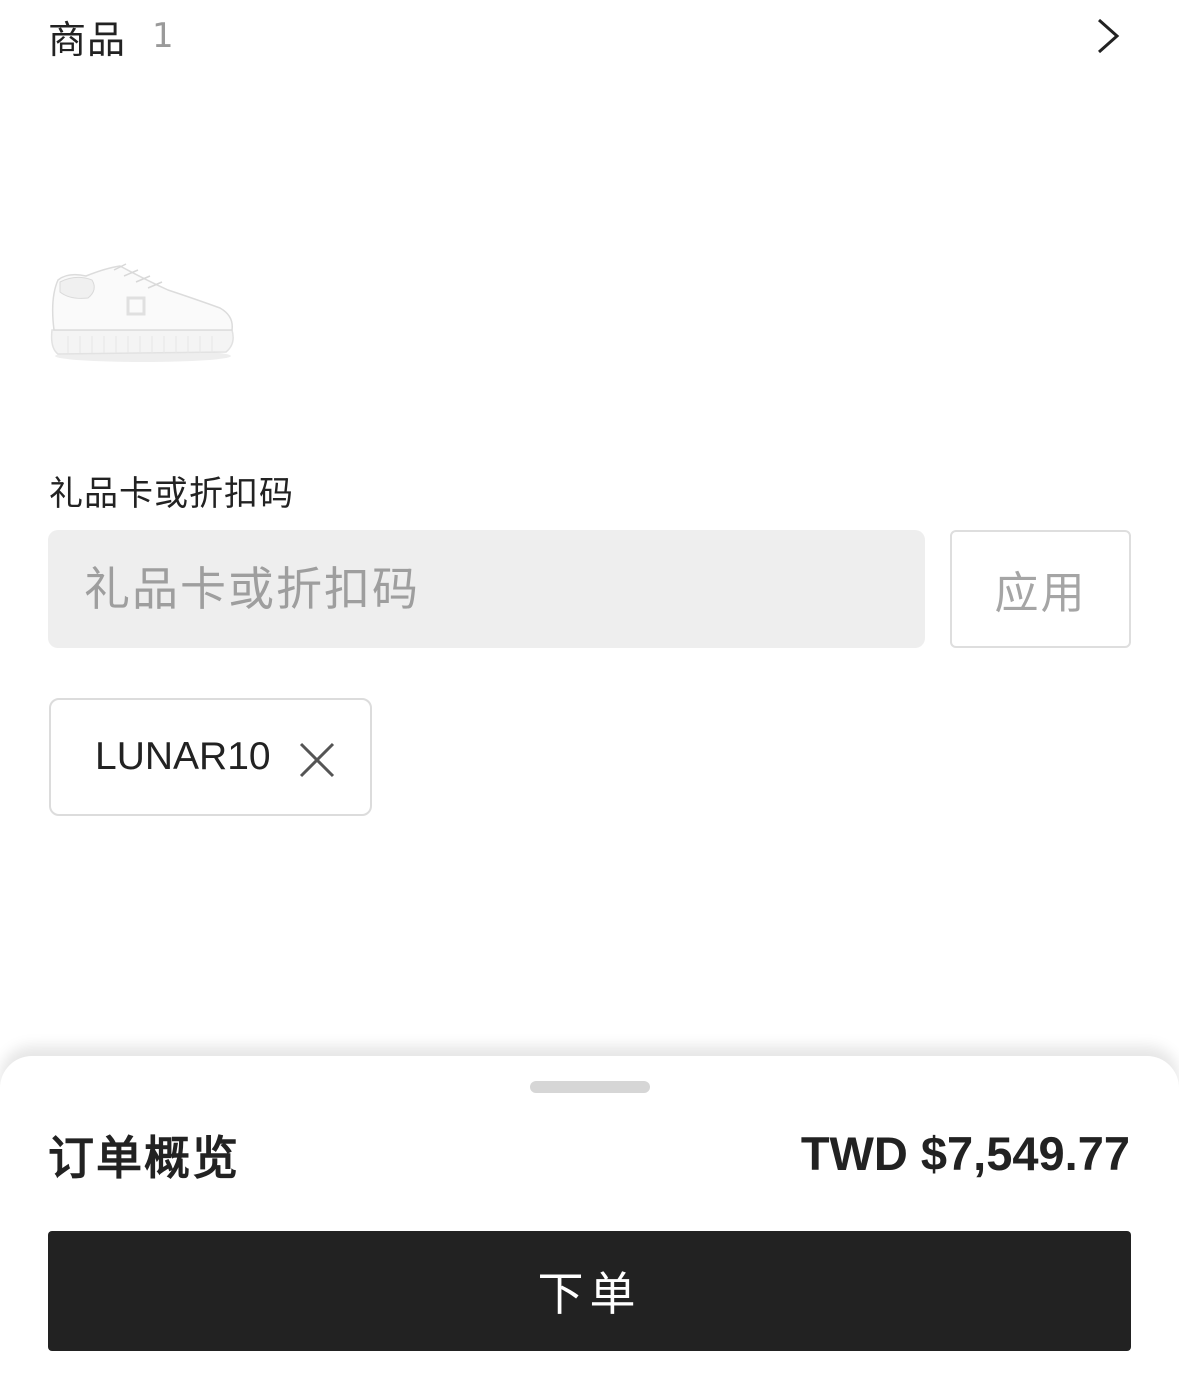  Describe the element at coordinates (317, 760) in the screenshot. I see `close-icon` at that location.